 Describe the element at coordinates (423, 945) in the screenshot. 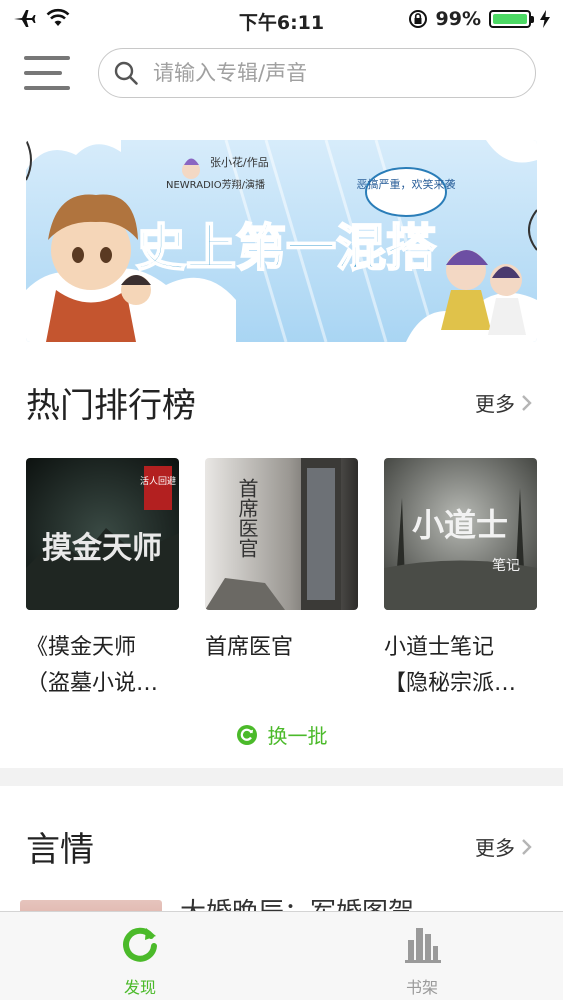

I see `bookshelf-icon` at that location.